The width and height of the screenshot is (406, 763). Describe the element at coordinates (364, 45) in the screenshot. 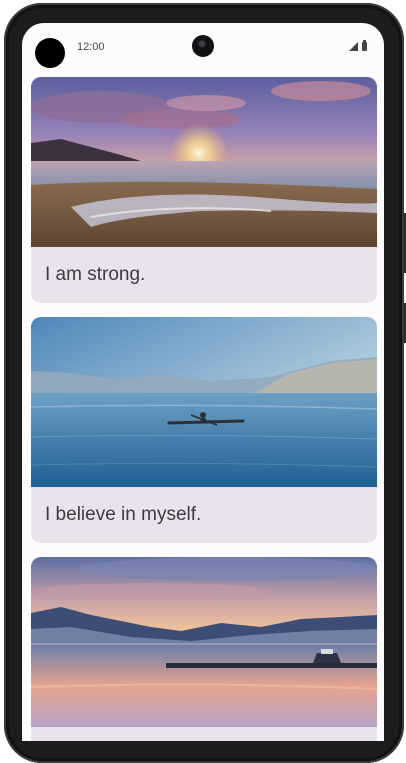

I see `battery-icon` at that location.